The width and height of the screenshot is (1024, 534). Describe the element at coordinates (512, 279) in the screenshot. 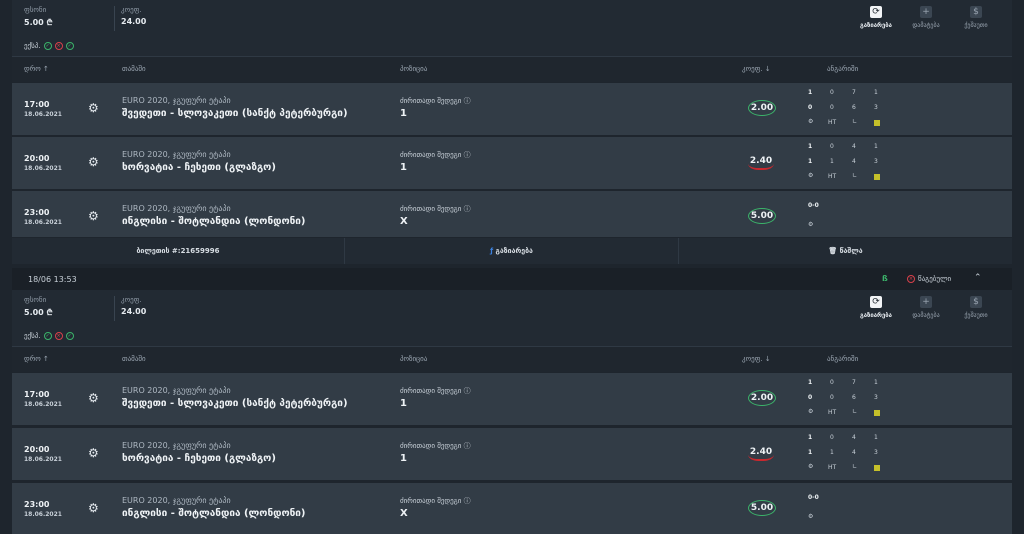

I see `bet-header-bar: 18/06 13:53 ß × წაგებული ⌃` at that location.